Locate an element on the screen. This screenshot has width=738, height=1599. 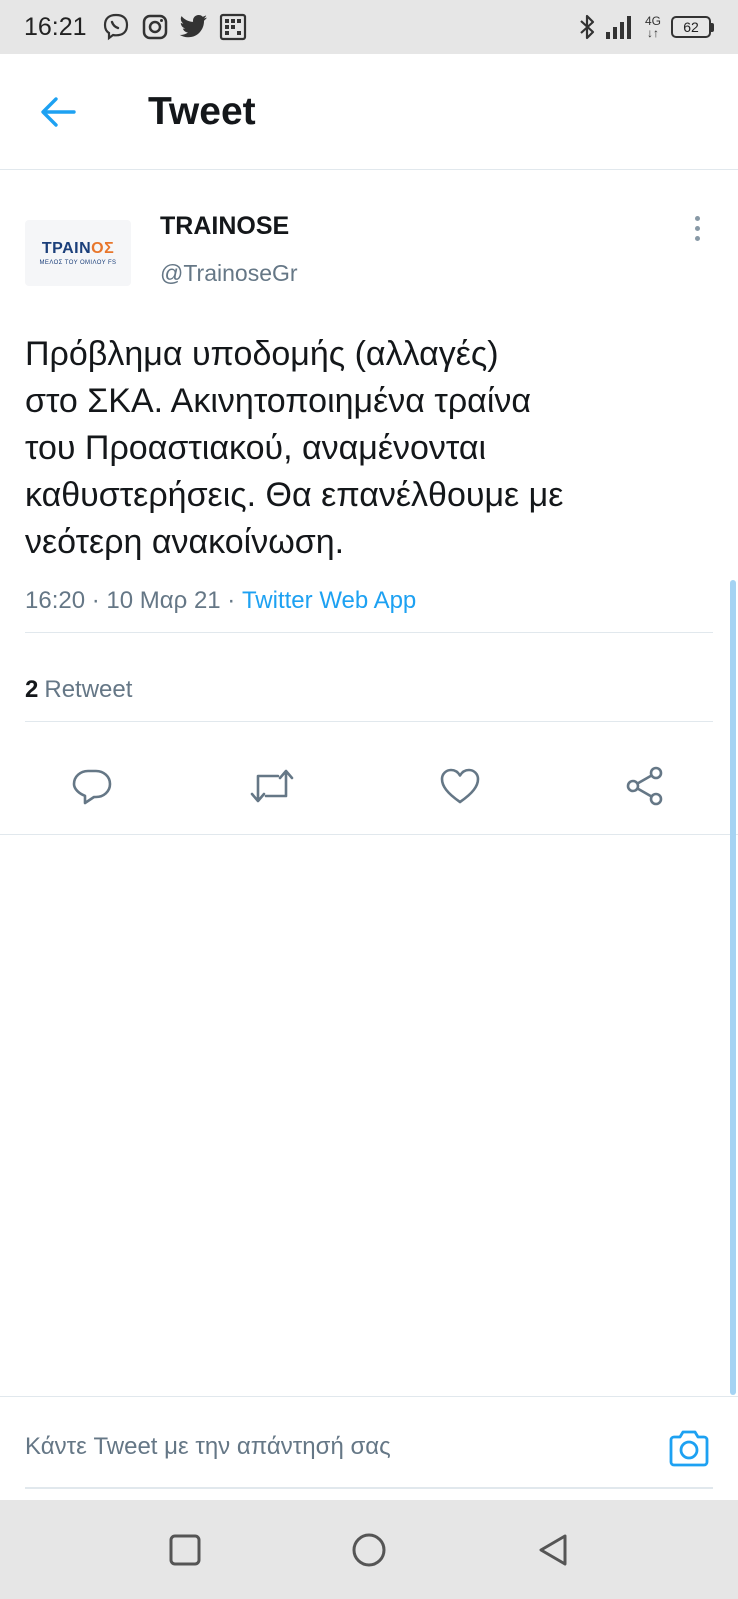
retweet-button is located at coordinates (272, 786).